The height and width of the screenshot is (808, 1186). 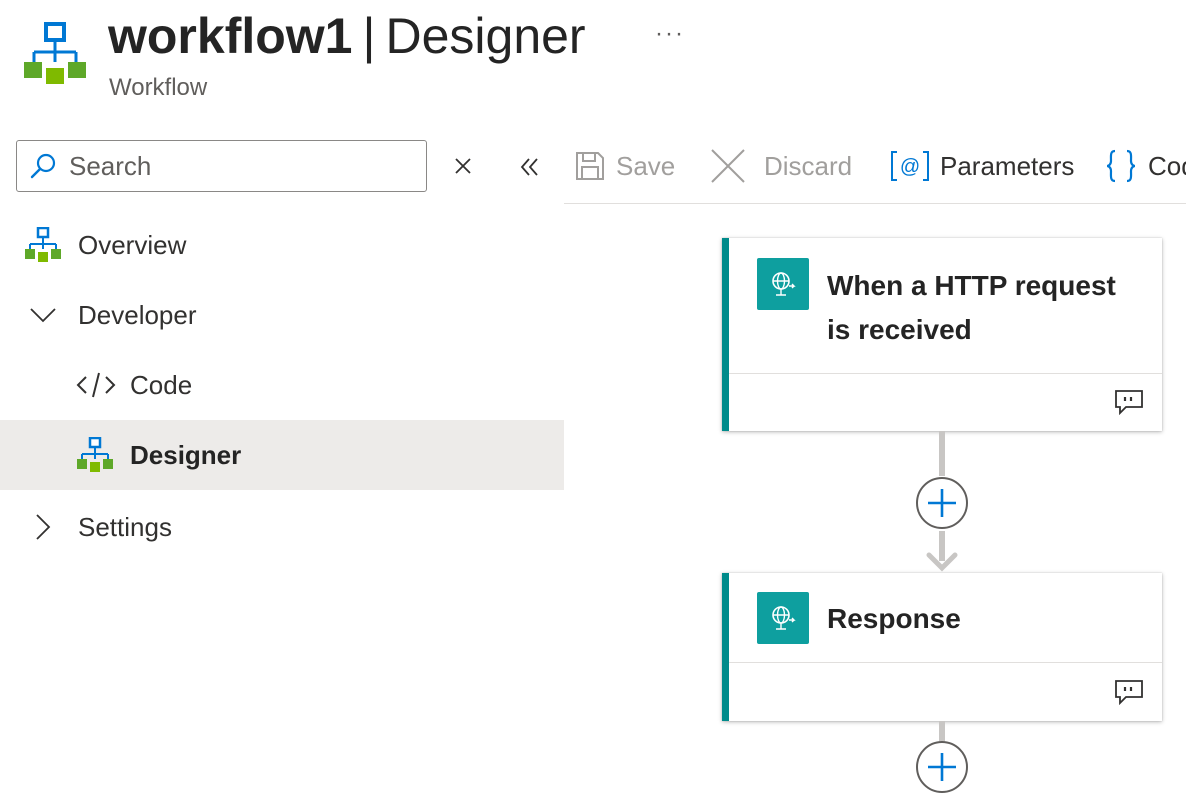 What do you see at coordinates (43, 315) in the screenshot?
I see `chevron-down-icon` at bounding box center [43, 315].